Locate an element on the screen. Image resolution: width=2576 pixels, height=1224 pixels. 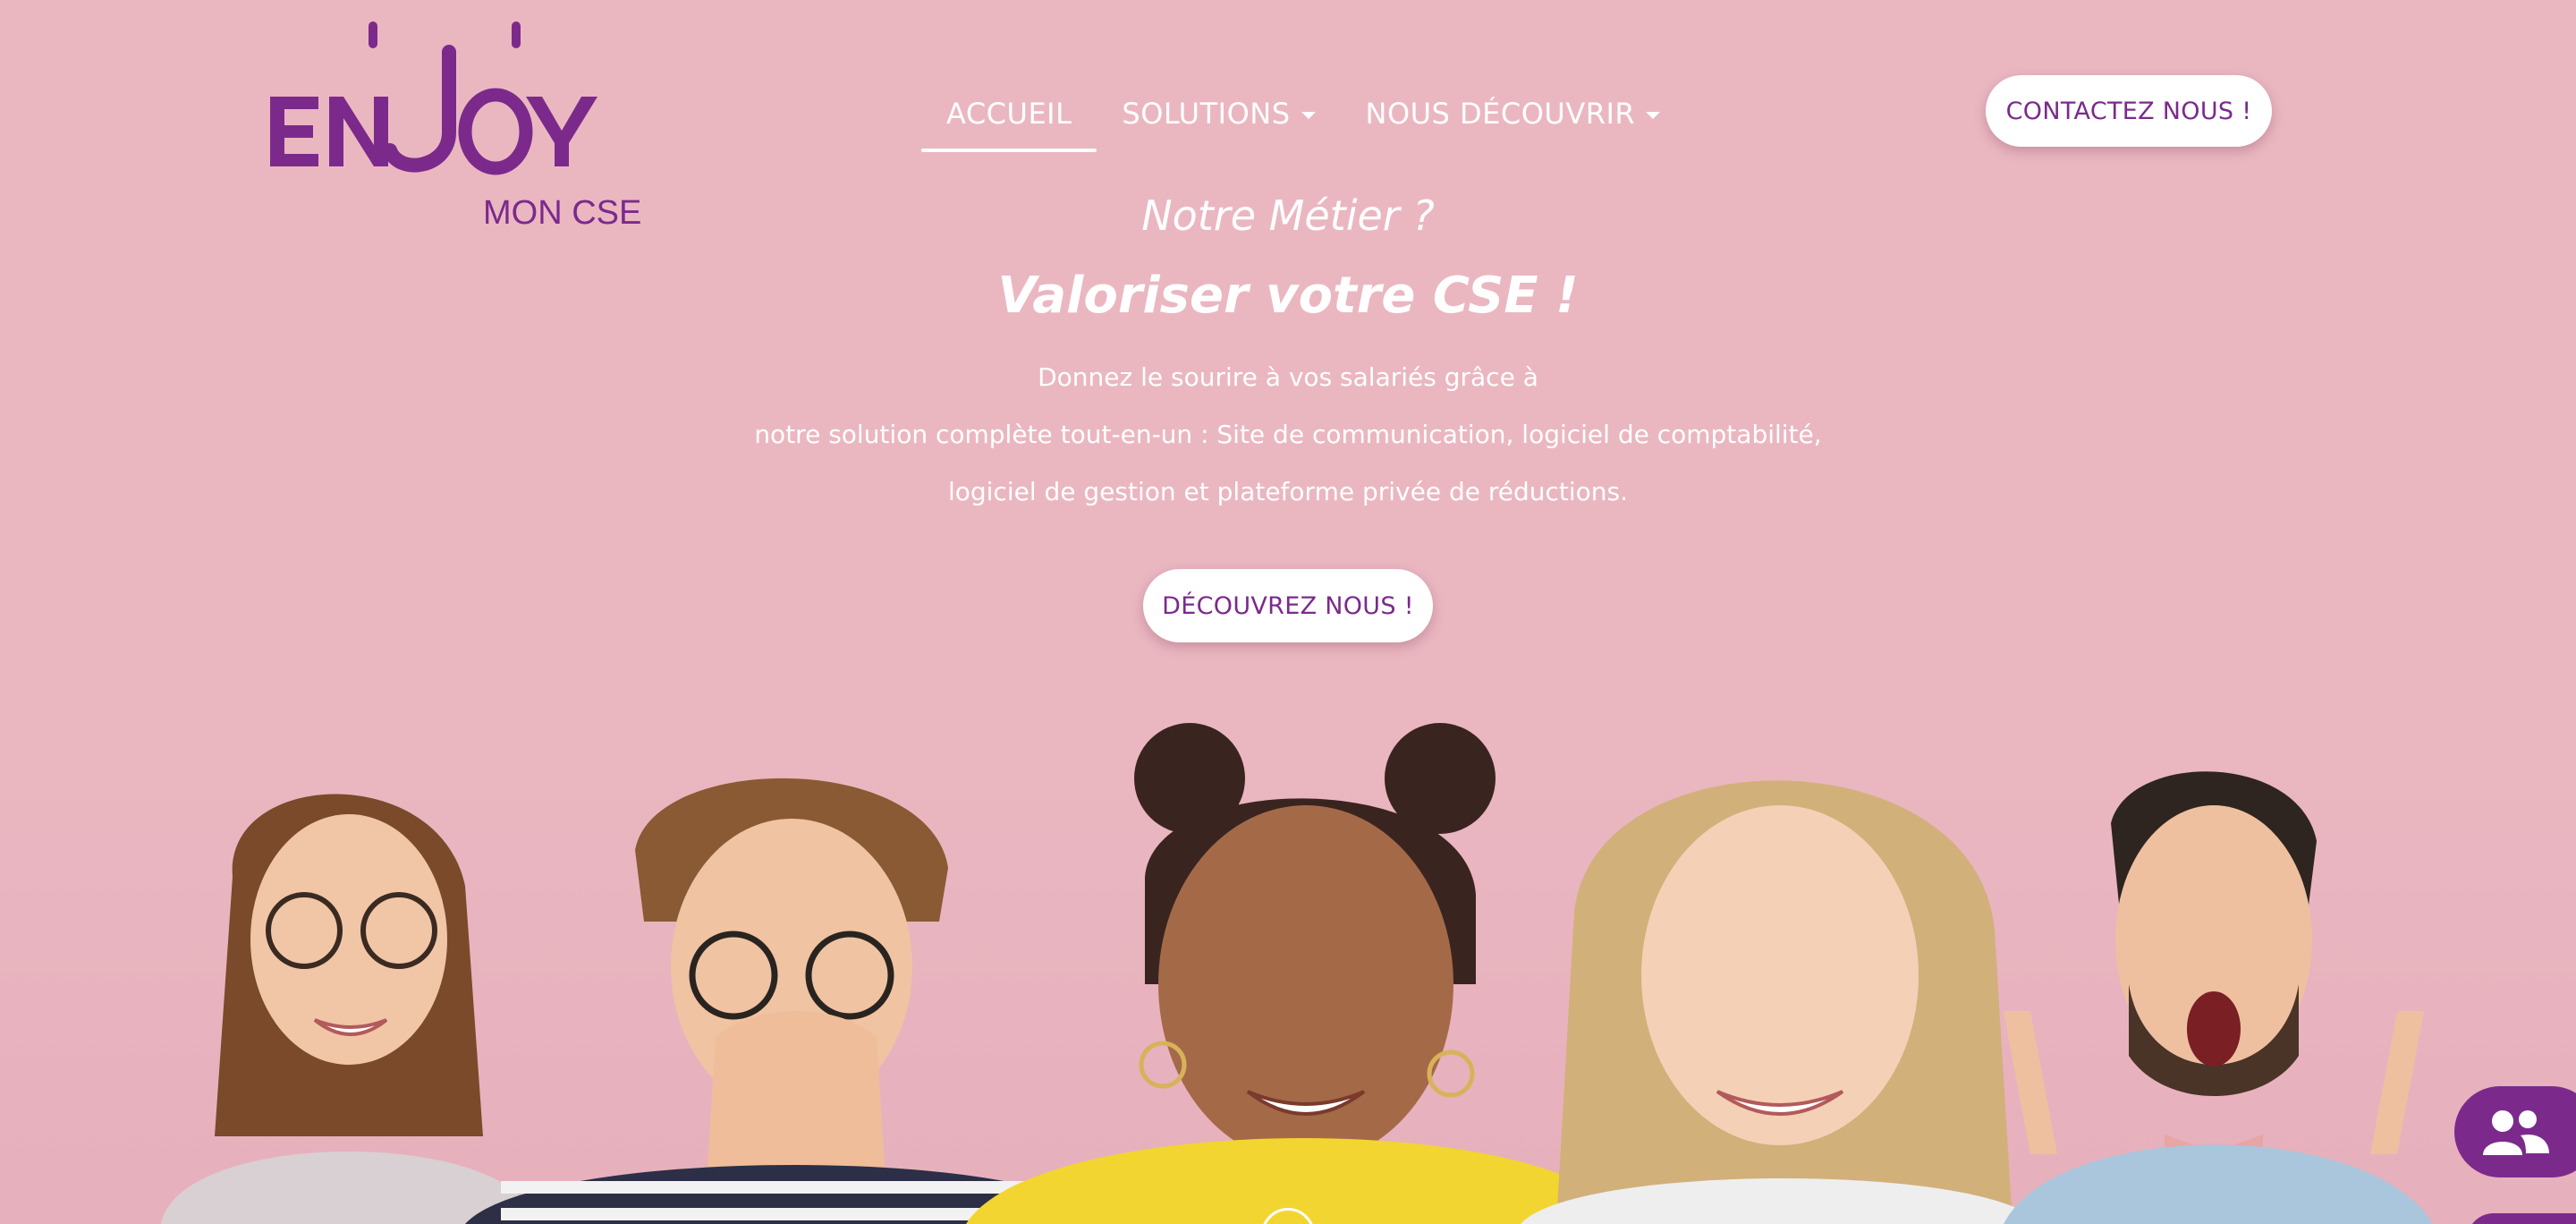
nav-item-solutions: SOLUTIONS is located at coordinates (1218, 117).